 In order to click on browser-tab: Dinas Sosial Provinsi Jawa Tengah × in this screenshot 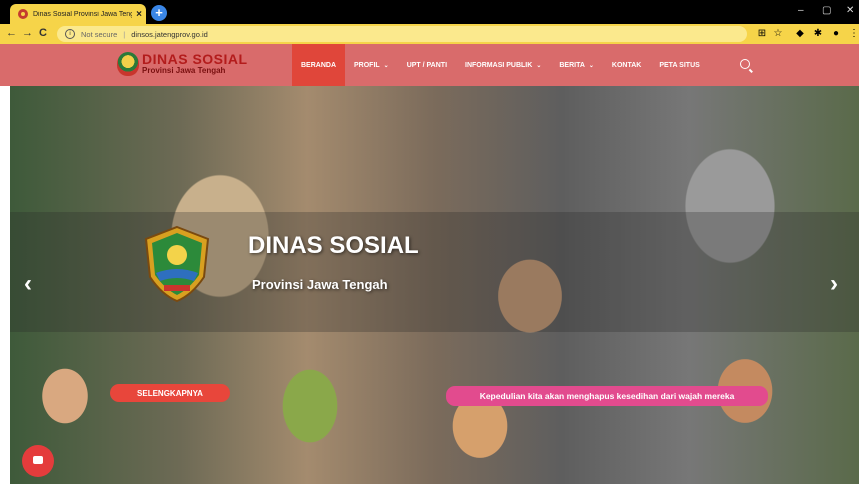, I will do `click(78, 14)`.